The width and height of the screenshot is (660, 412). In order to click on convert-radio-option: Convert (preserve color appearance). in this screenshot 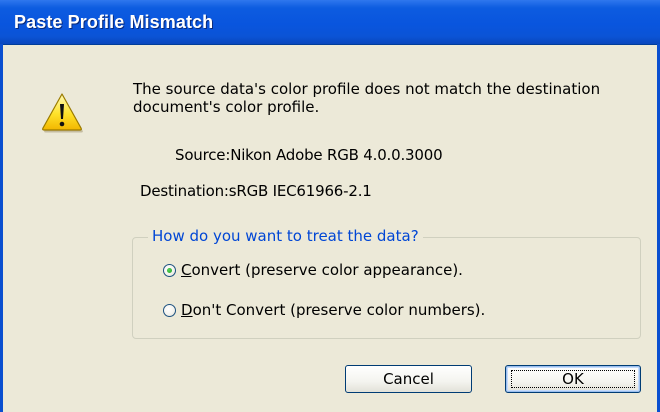, I will do `click(313, 270)`.